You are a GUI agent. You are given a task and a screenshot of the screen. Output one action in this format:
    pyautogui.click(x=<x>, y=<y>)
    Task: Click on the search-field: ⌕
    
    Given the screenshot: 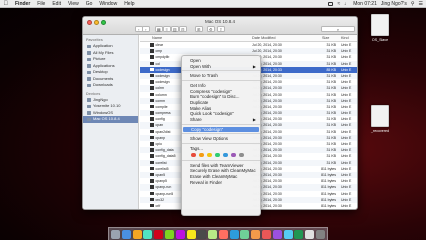 What is the action you would take?
    pyautogui.click(x=338, y=29)
    